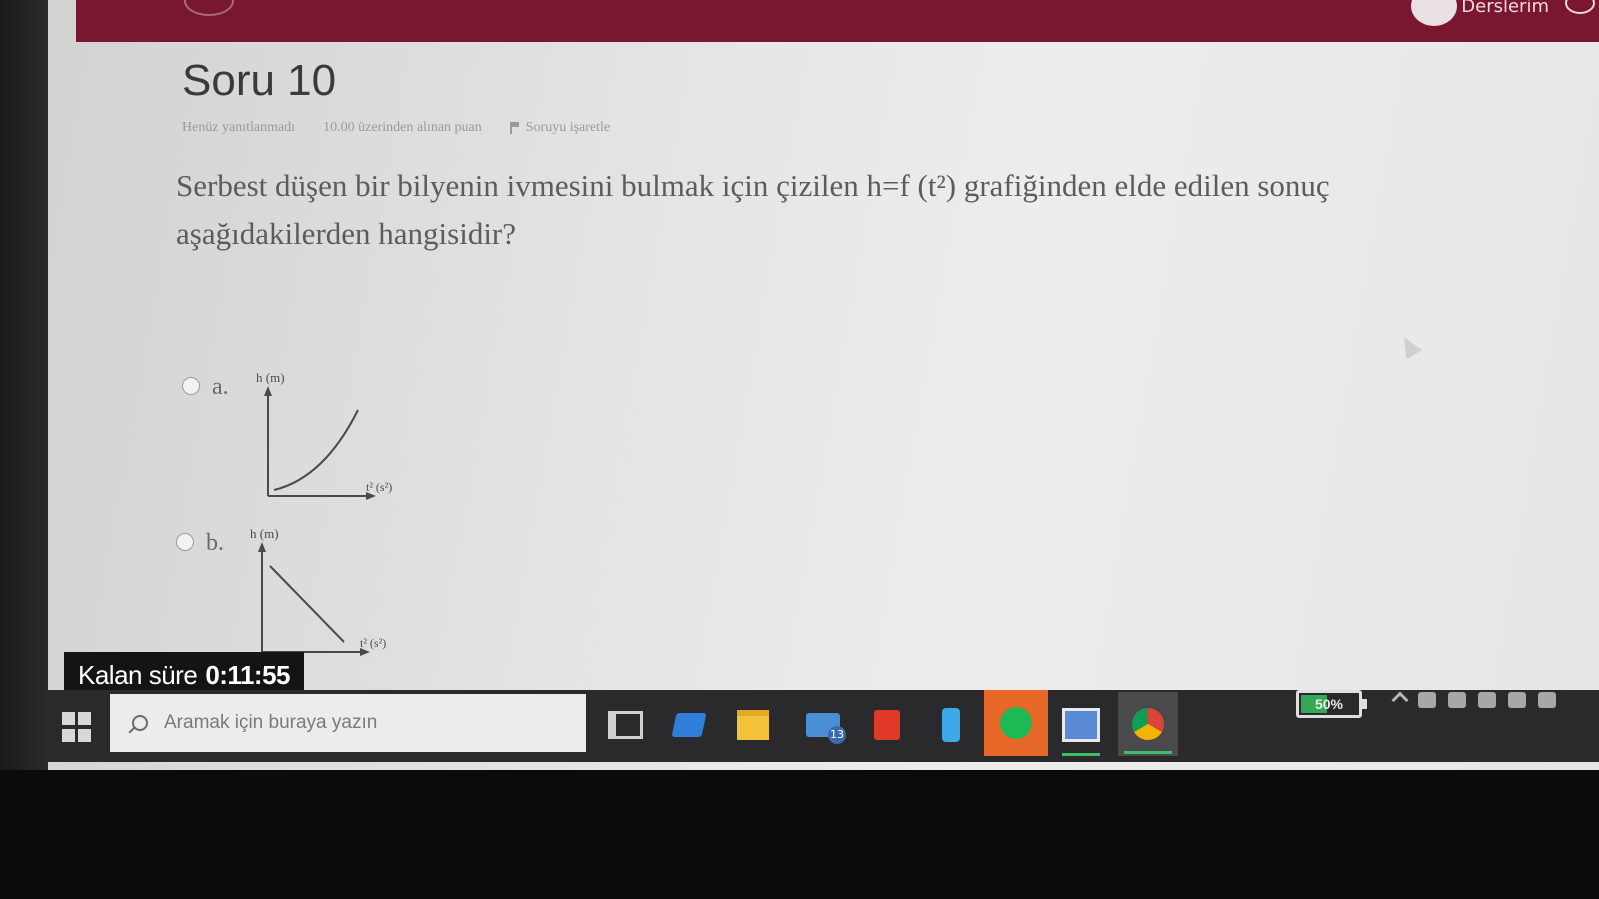  Describe the element at coordinates (215, 543) in the screenshot. I see `option-letter: b.` at that location.